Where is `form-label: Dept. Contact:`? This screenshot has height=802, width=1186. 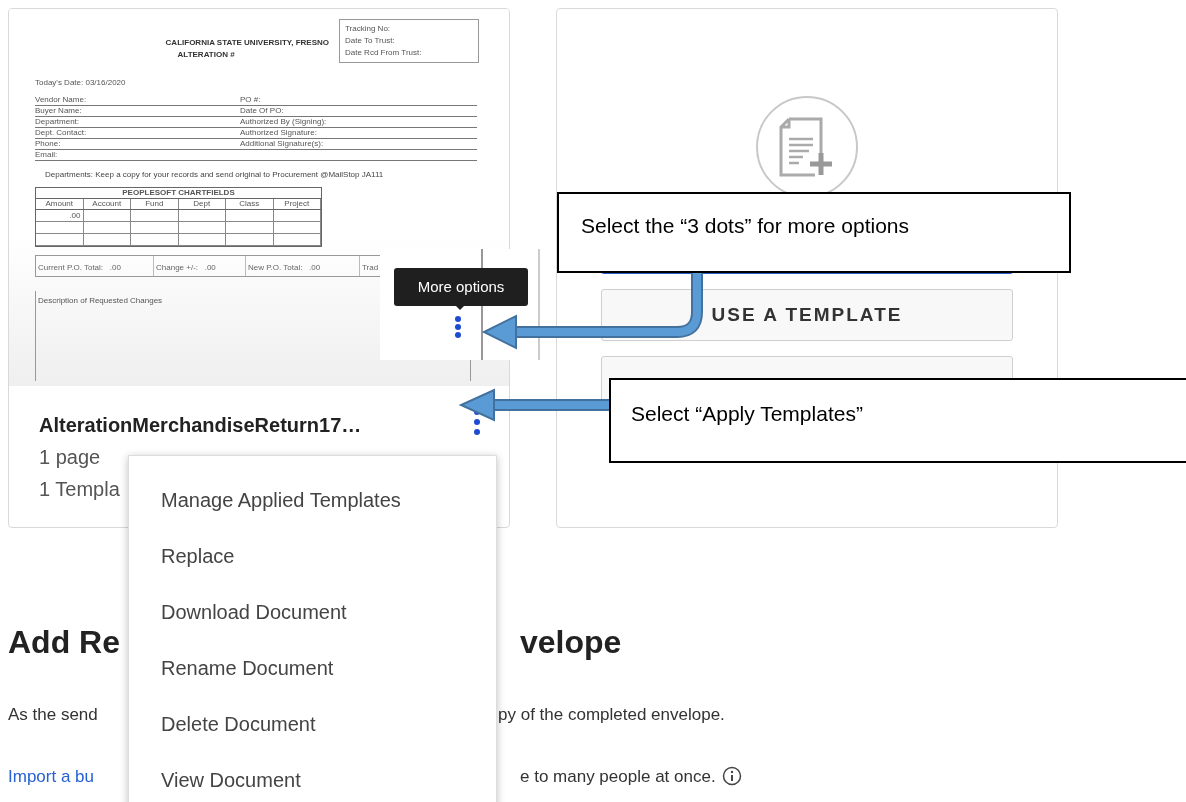 form-label: Dept. Contact: is located at coordinates (61, 133).